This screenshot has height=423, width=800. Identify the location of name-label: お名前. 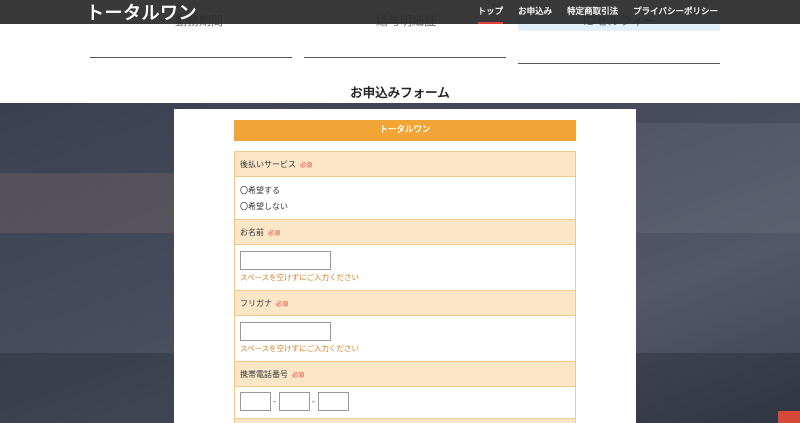
(252, 232).